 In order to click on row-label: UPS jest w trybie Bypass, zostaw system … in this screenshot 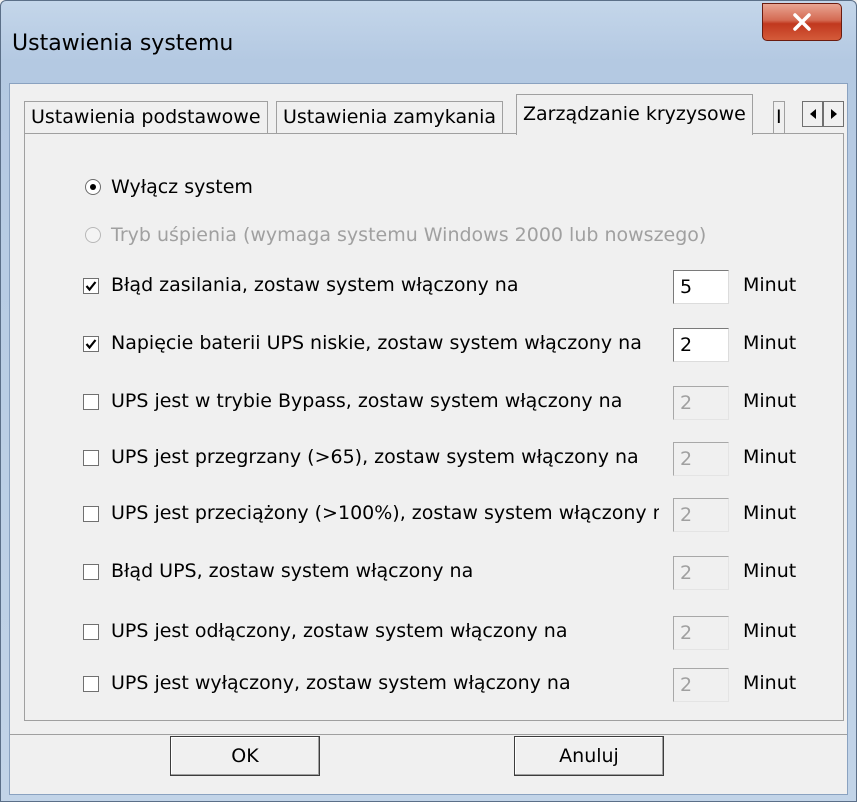, I will do `click(367, 401)`.